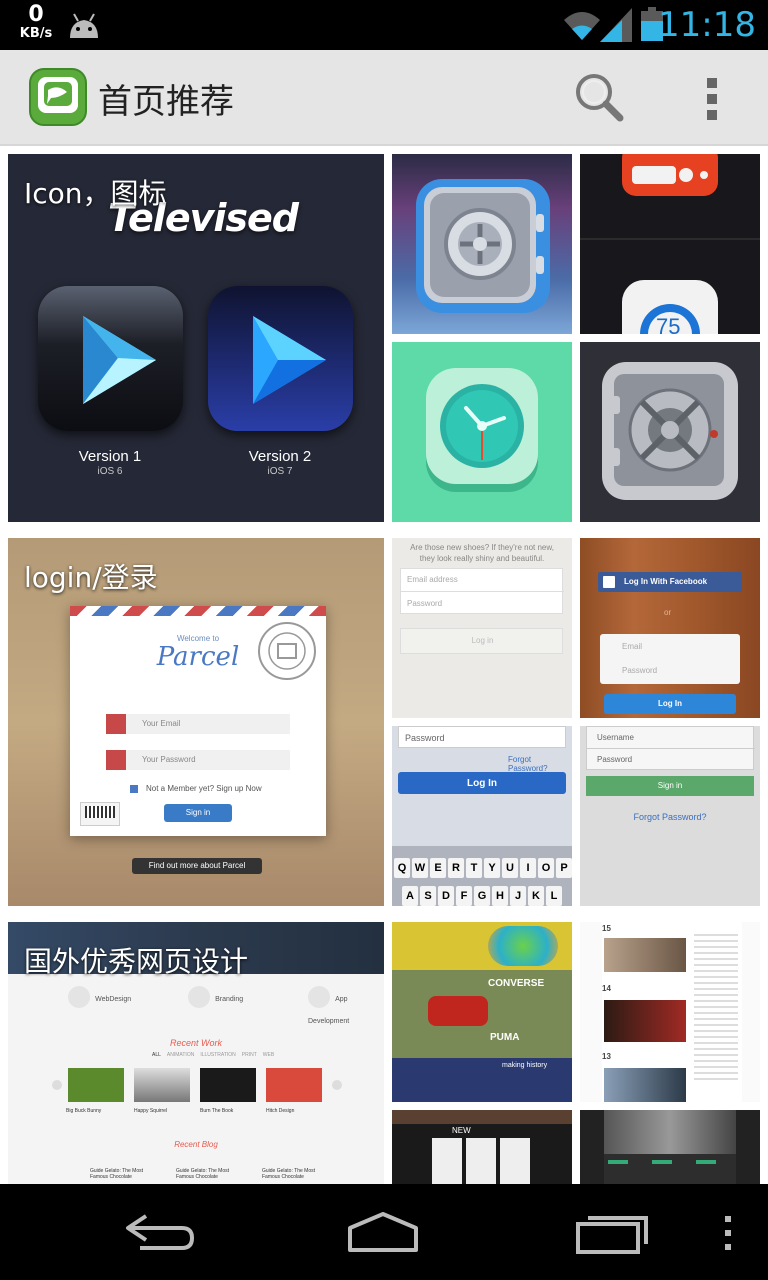 This screenshot has height=1280, width=768. What do you see at coordinates (525, 1065) in the screenshot?
I see `caption-text: making history` at bounding box center [525, 1065].